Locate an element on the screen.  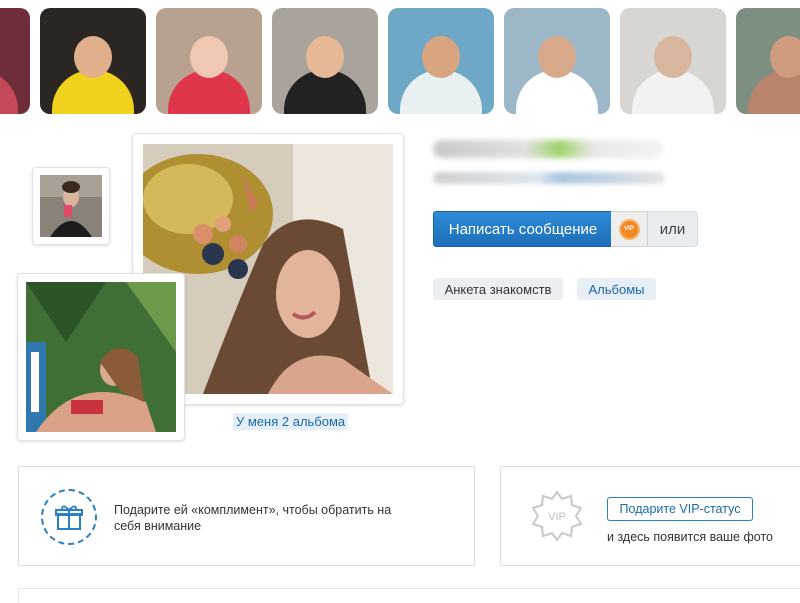
vip-seal-icon: VIP is located at coordinates (557, 516).